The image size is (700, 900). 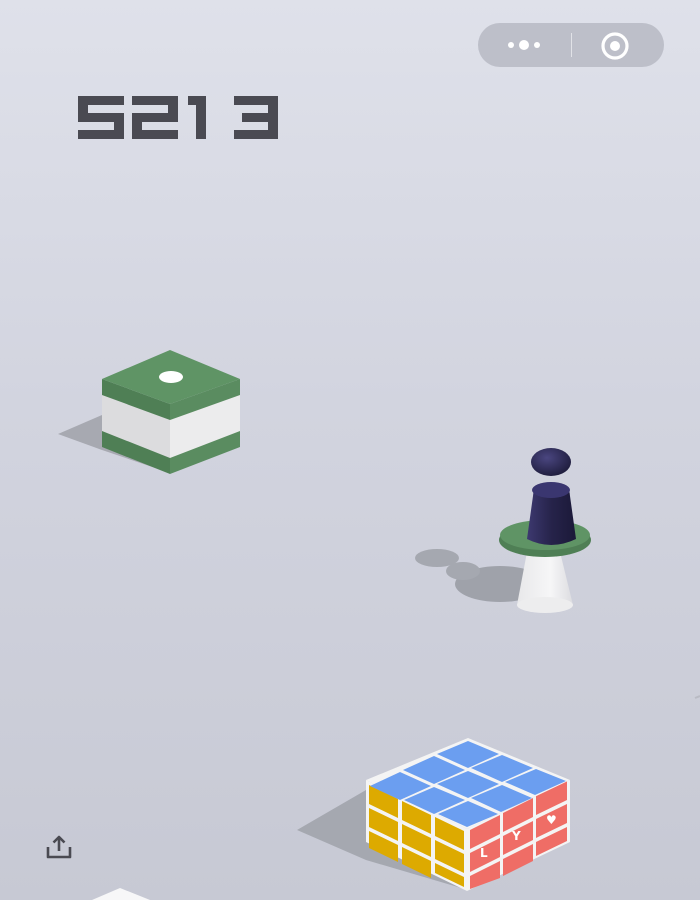 What do you see at coordinates (551, 820) in the screenshot?
I see `cube-heart-icon: ♥` at bounding box center [551, 820].